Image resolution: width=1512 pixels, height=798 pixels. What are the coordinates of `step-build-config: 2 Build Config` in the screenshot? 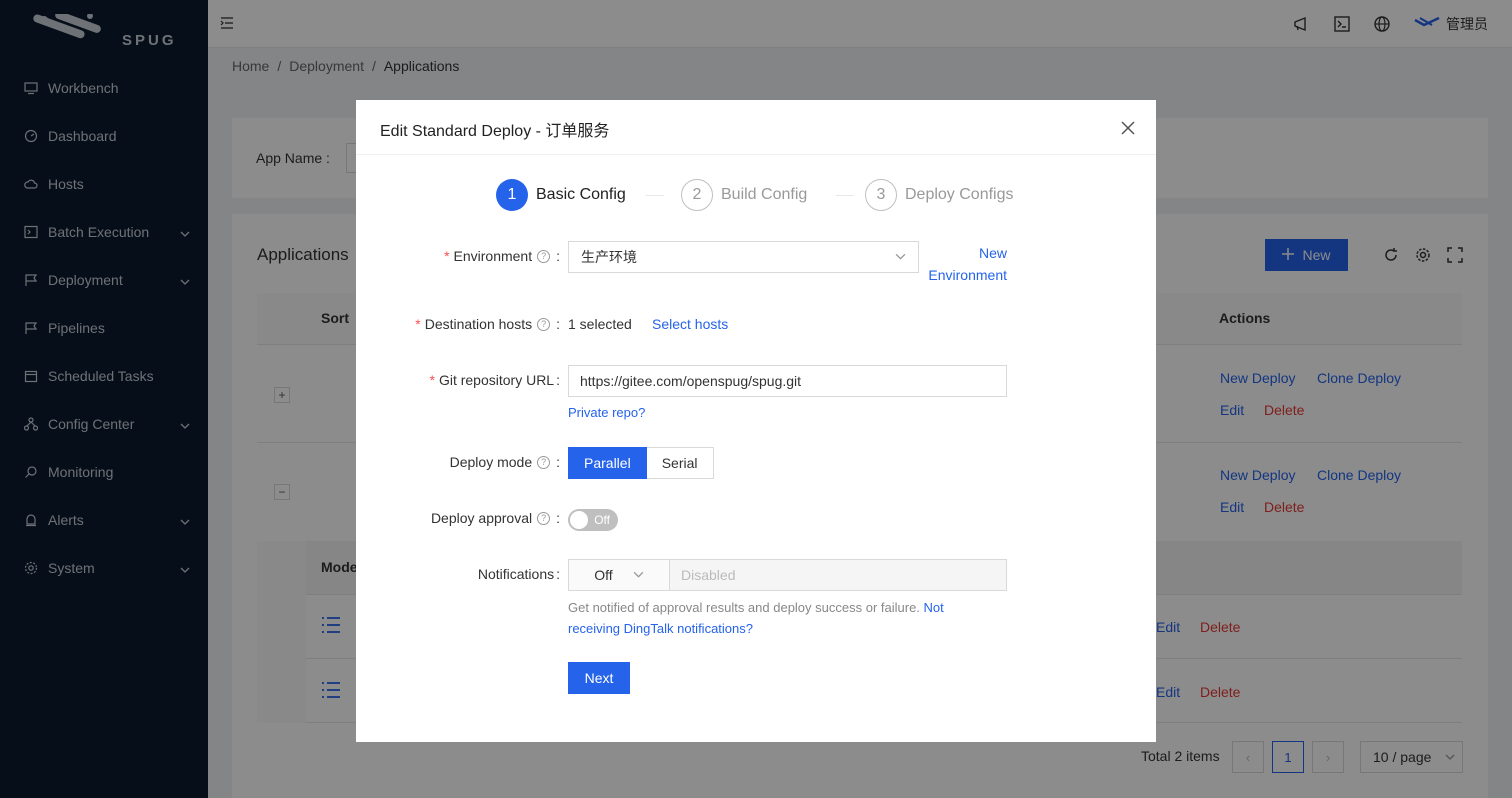 It's located at (744, 195).